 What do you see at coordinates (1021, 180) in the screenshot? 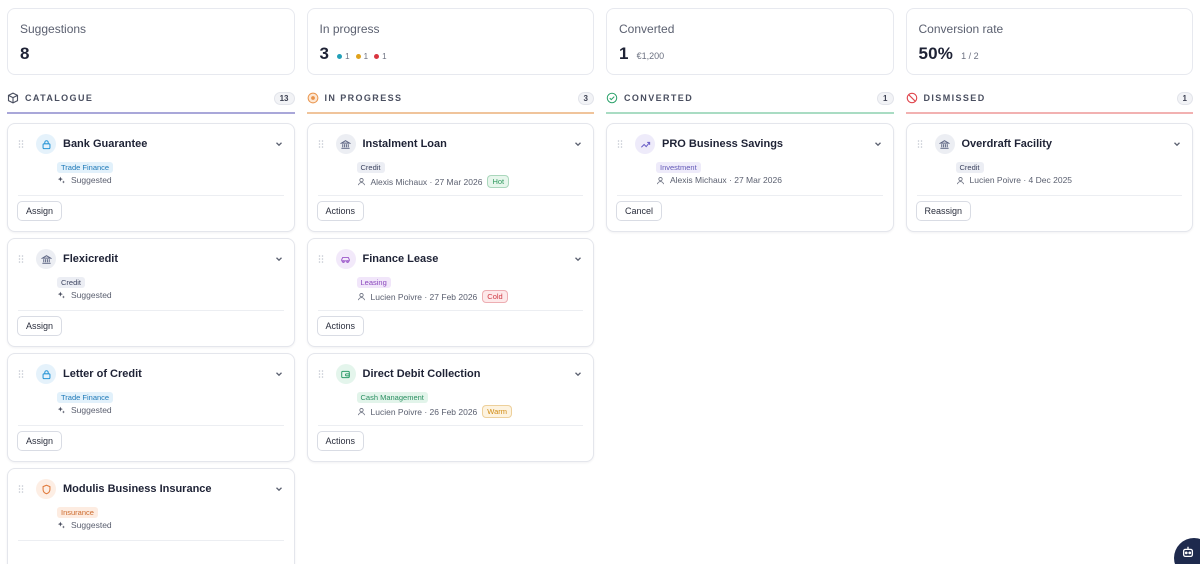
I see `meta-text: Lucien Poivre · 4 Dec 2025` at bounding box center [1021, 180].